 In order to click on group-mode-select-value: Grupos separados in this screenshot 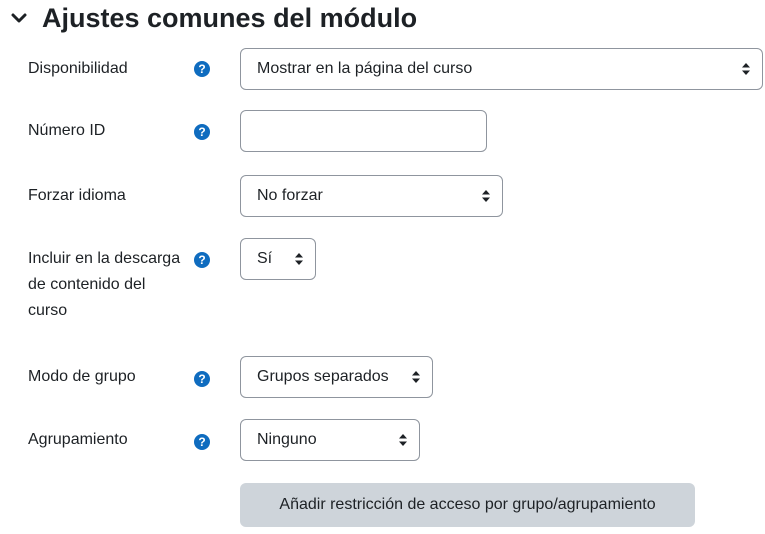, I will do `click(323, 376)`.